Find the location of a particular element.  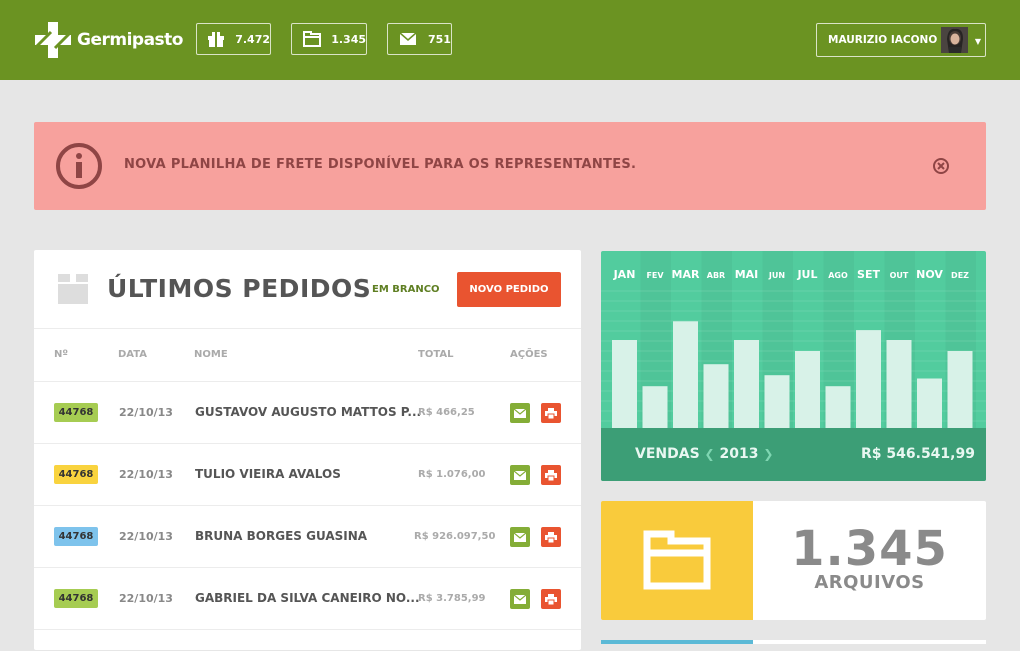

order-total: R$ 1.076,00 is located at coordinates (452, 474).